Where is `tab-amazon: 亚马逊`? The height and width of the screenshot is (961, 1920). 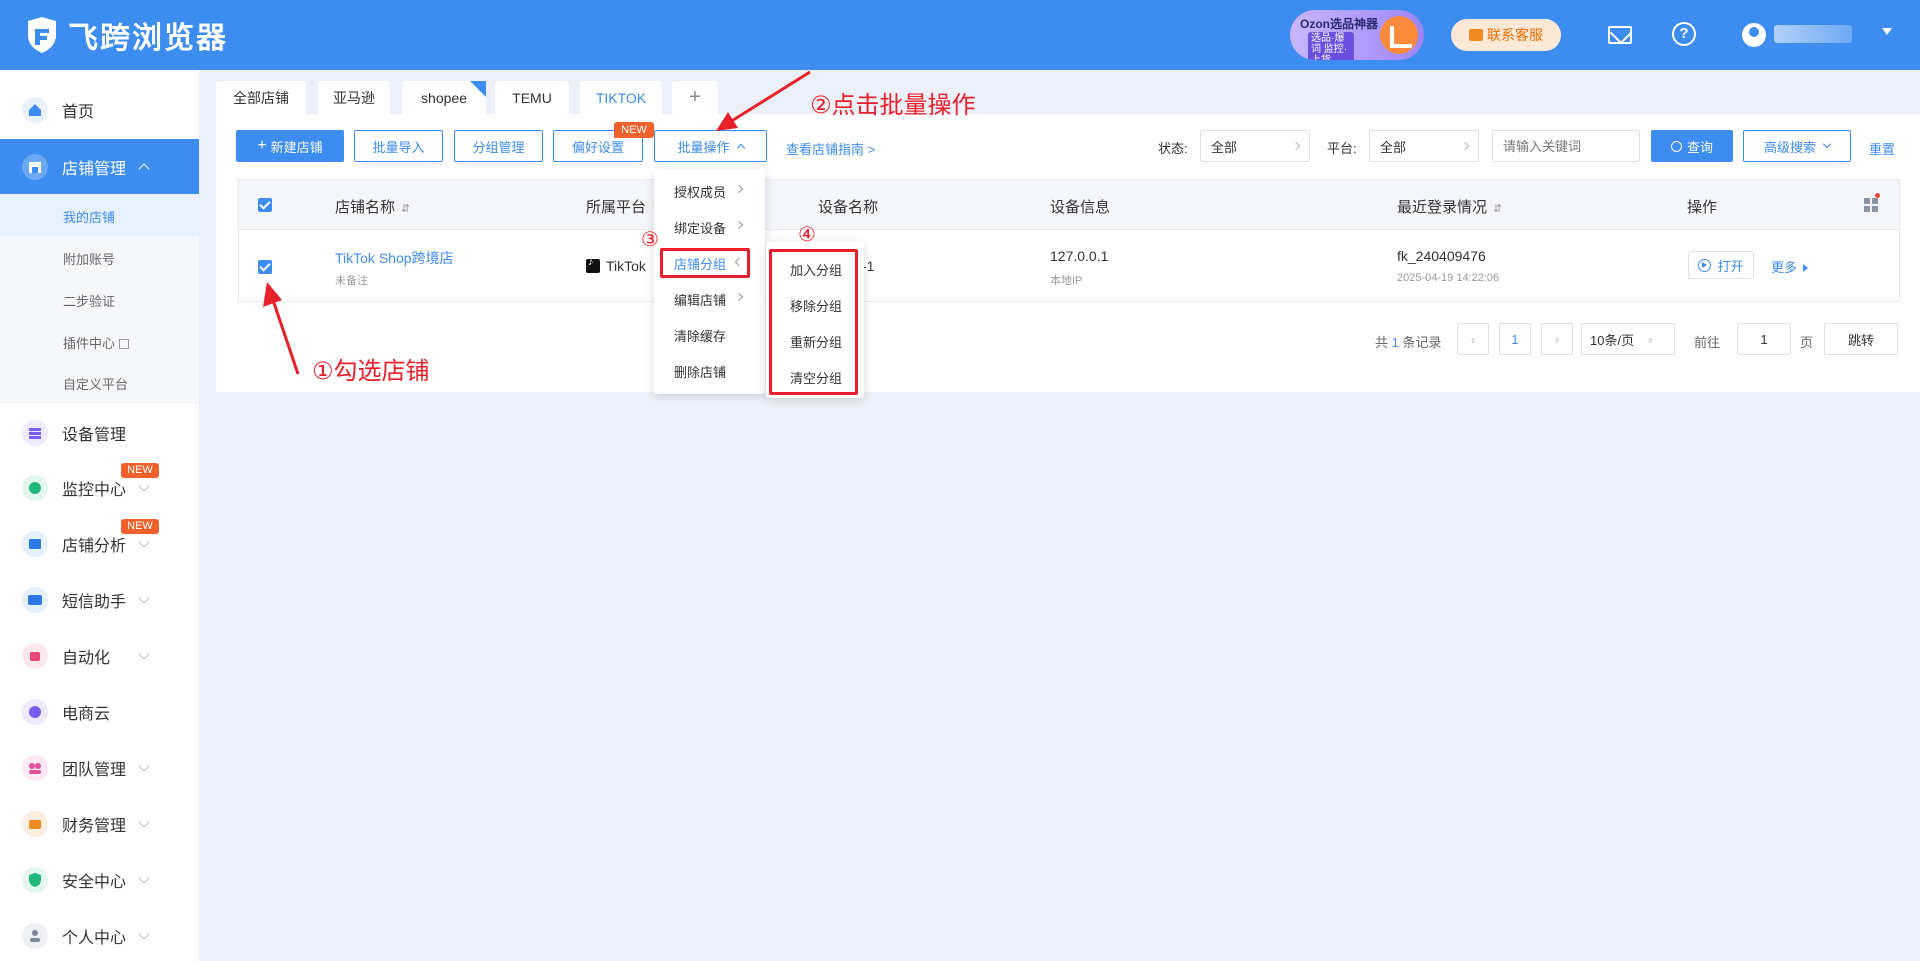 tab-amazon: 亚马逊 is located at coordinates (354, 97).